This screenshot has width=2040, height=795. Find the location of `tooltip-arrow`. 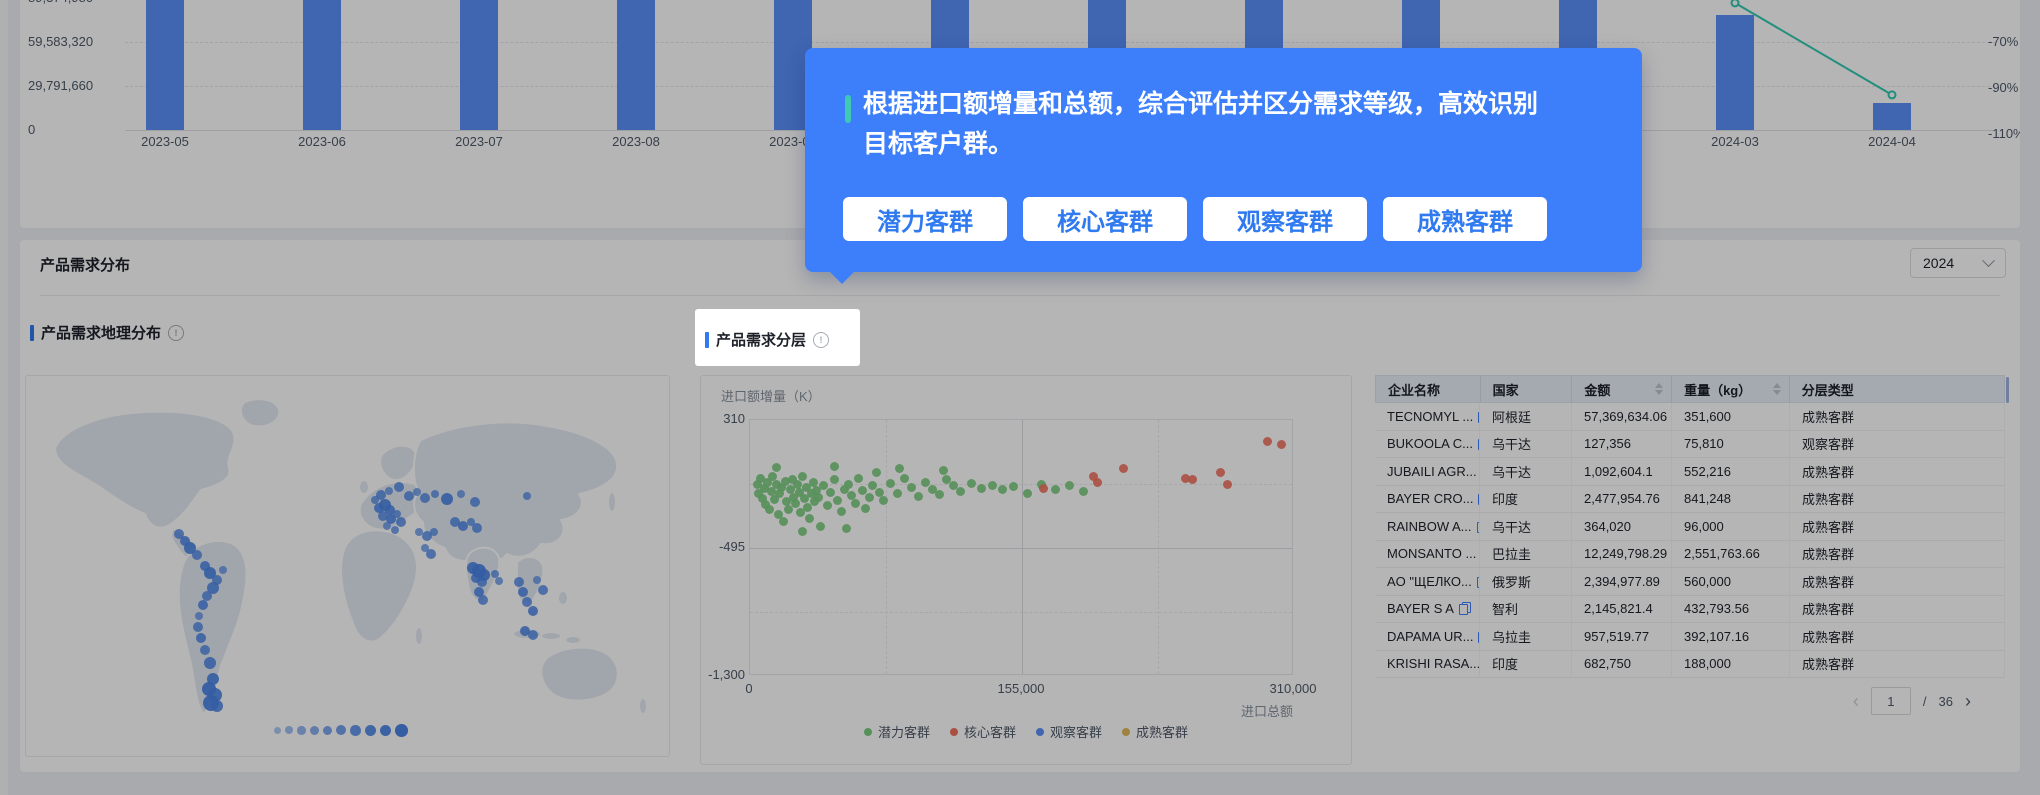

tooltip-arrow is located at coordinates (842, 277).